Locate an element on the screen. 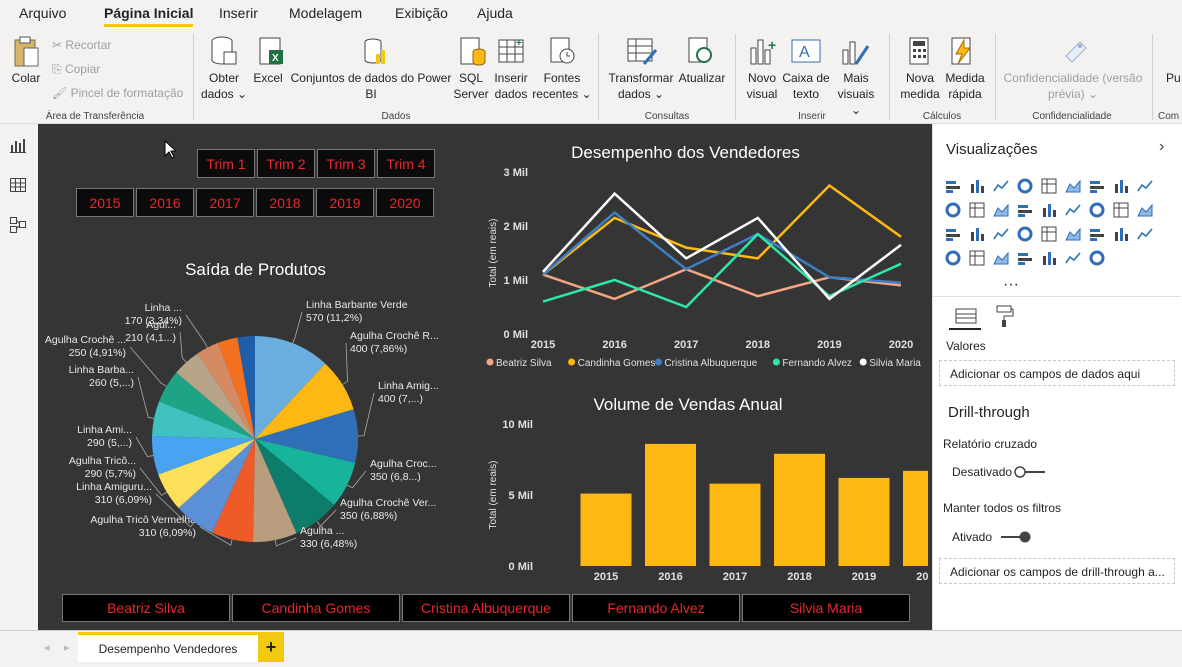 This screenshot has height=667, width=1182. recent-sources-button: Fontes recentes ⌄ is located at coordinates (562, 86).